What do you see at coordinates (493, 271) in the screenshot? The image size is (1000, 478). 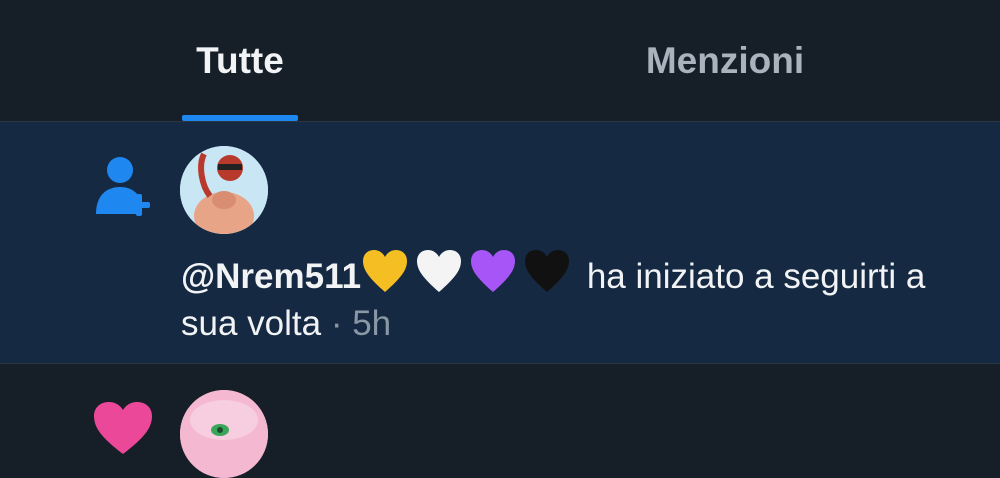 I see `purple-heart-emoji` at bounding box center [493, 271].